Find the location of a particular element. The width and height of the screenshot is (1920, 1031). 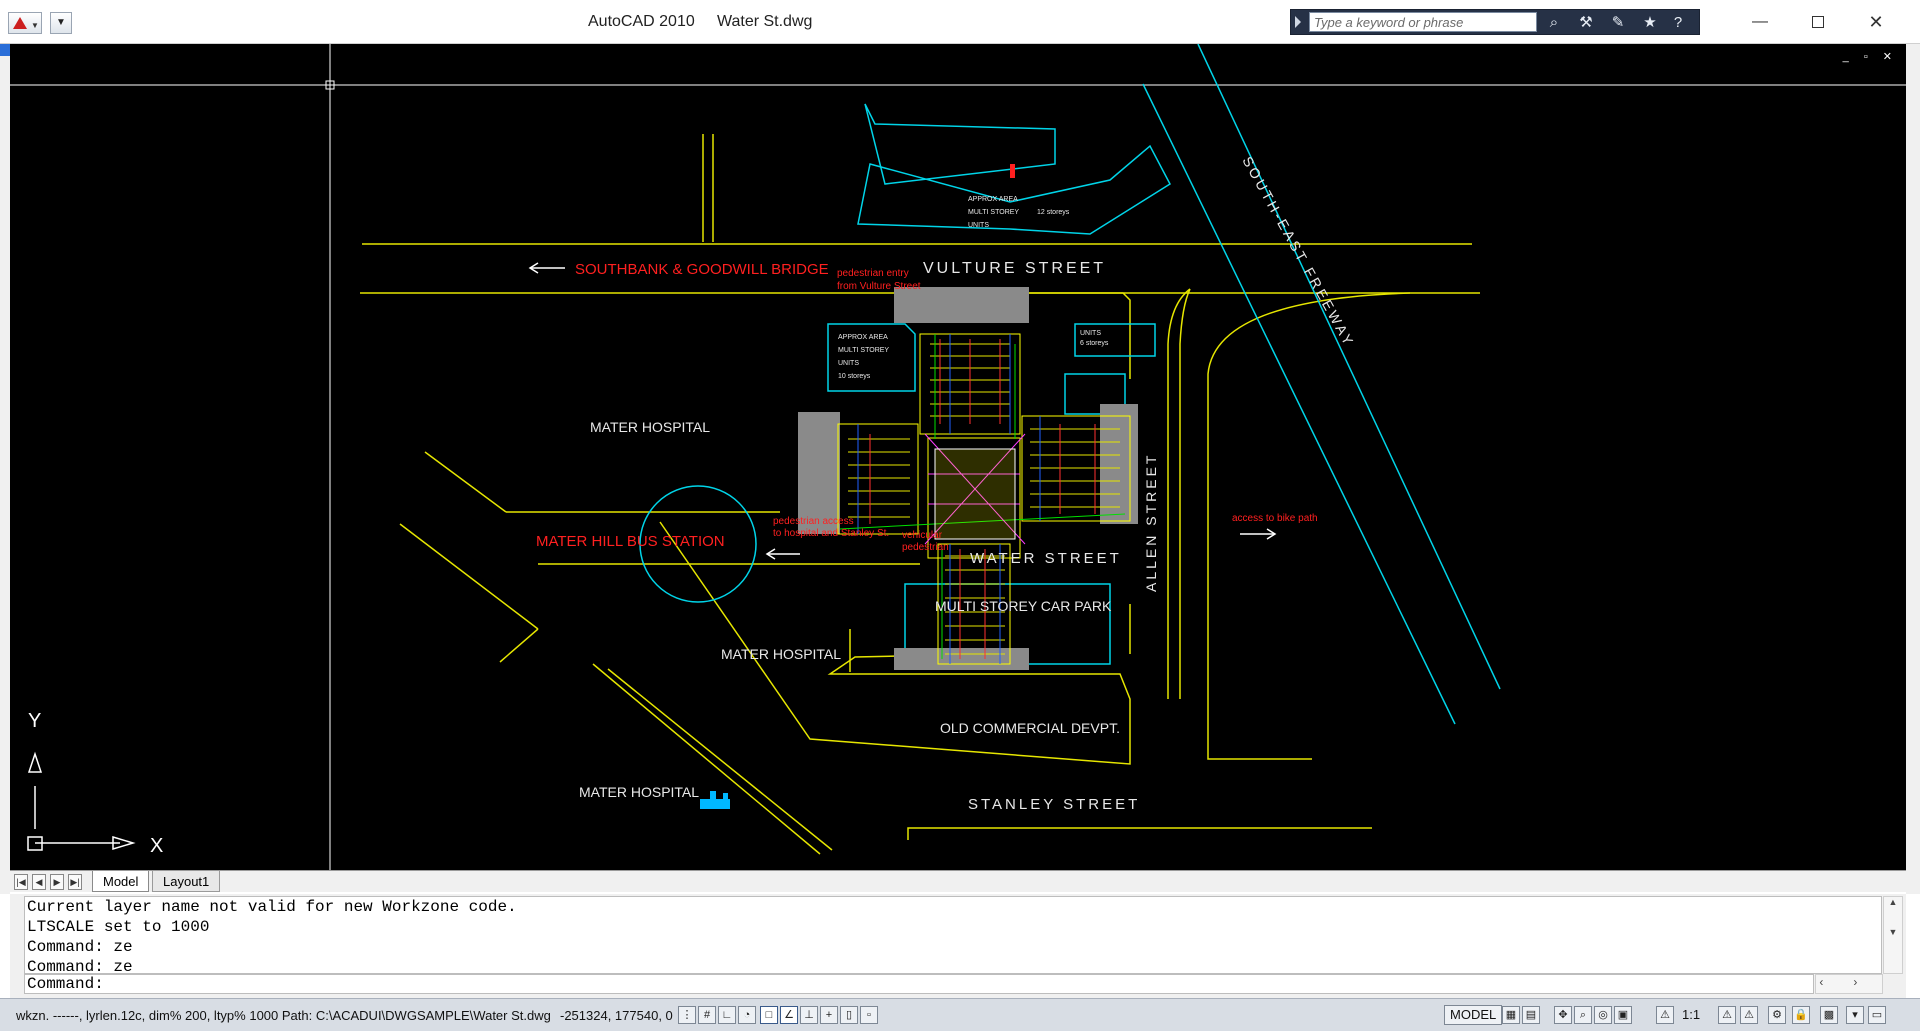

osnap-toggle-icon: □ is located at coordinates (769, 1015).